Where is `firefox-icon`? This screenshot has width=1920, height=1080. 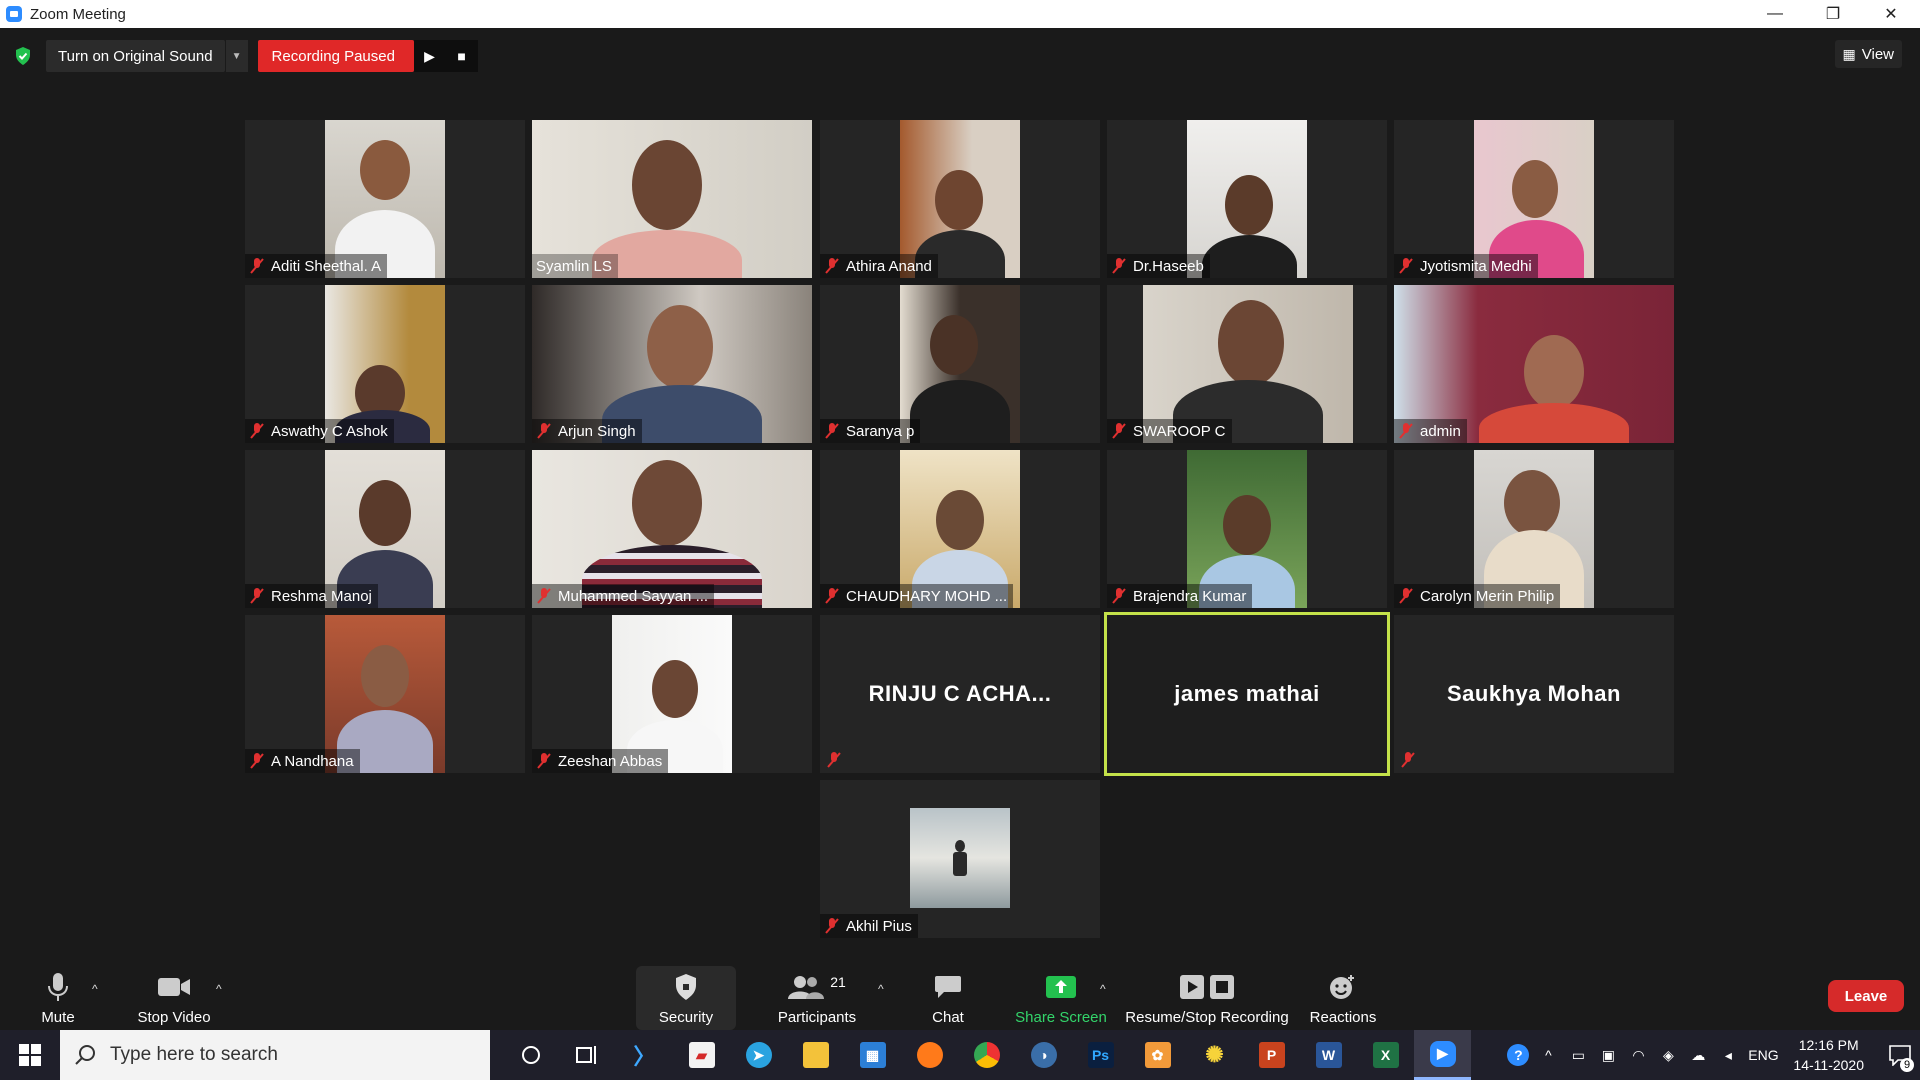
firefox-icon is located at coordinates (929, 1055).